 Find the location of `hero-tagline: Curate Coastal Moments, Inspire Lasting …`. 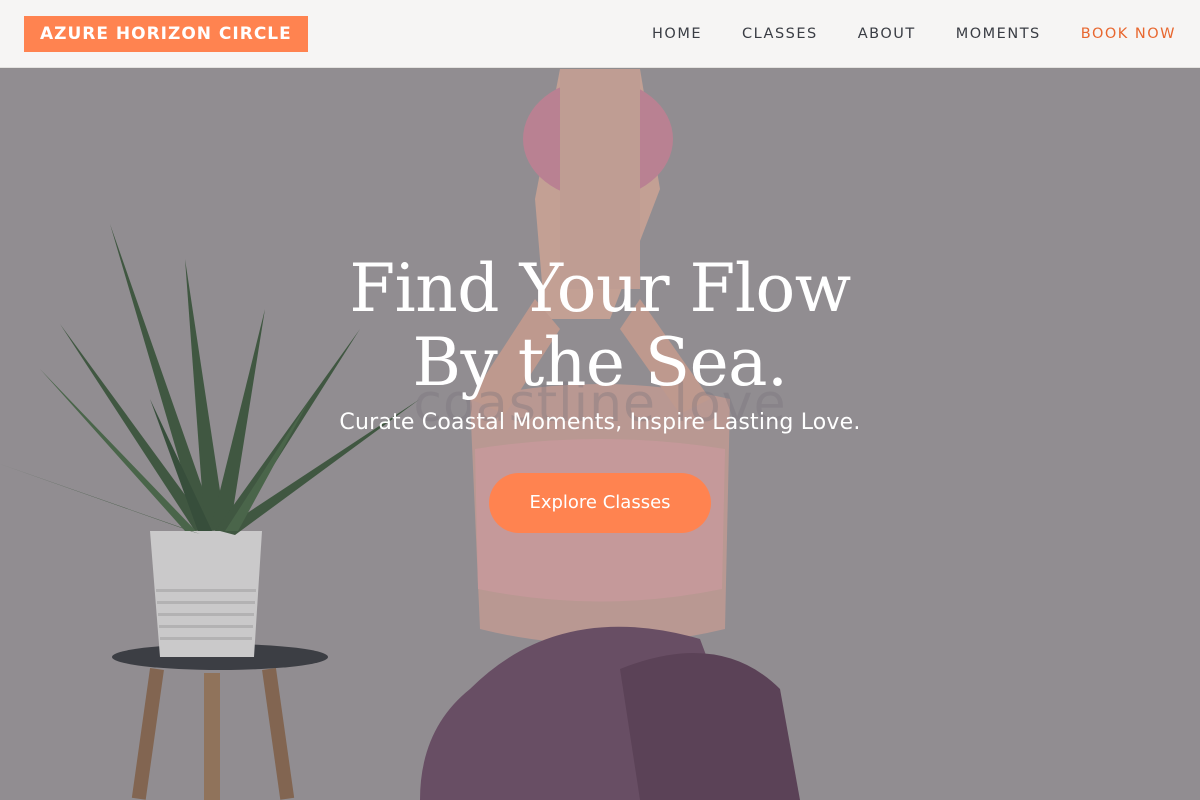

hero-tagline: Curate Coastal Moments, Inspire Lasting … is located at coordinates (600, 422).